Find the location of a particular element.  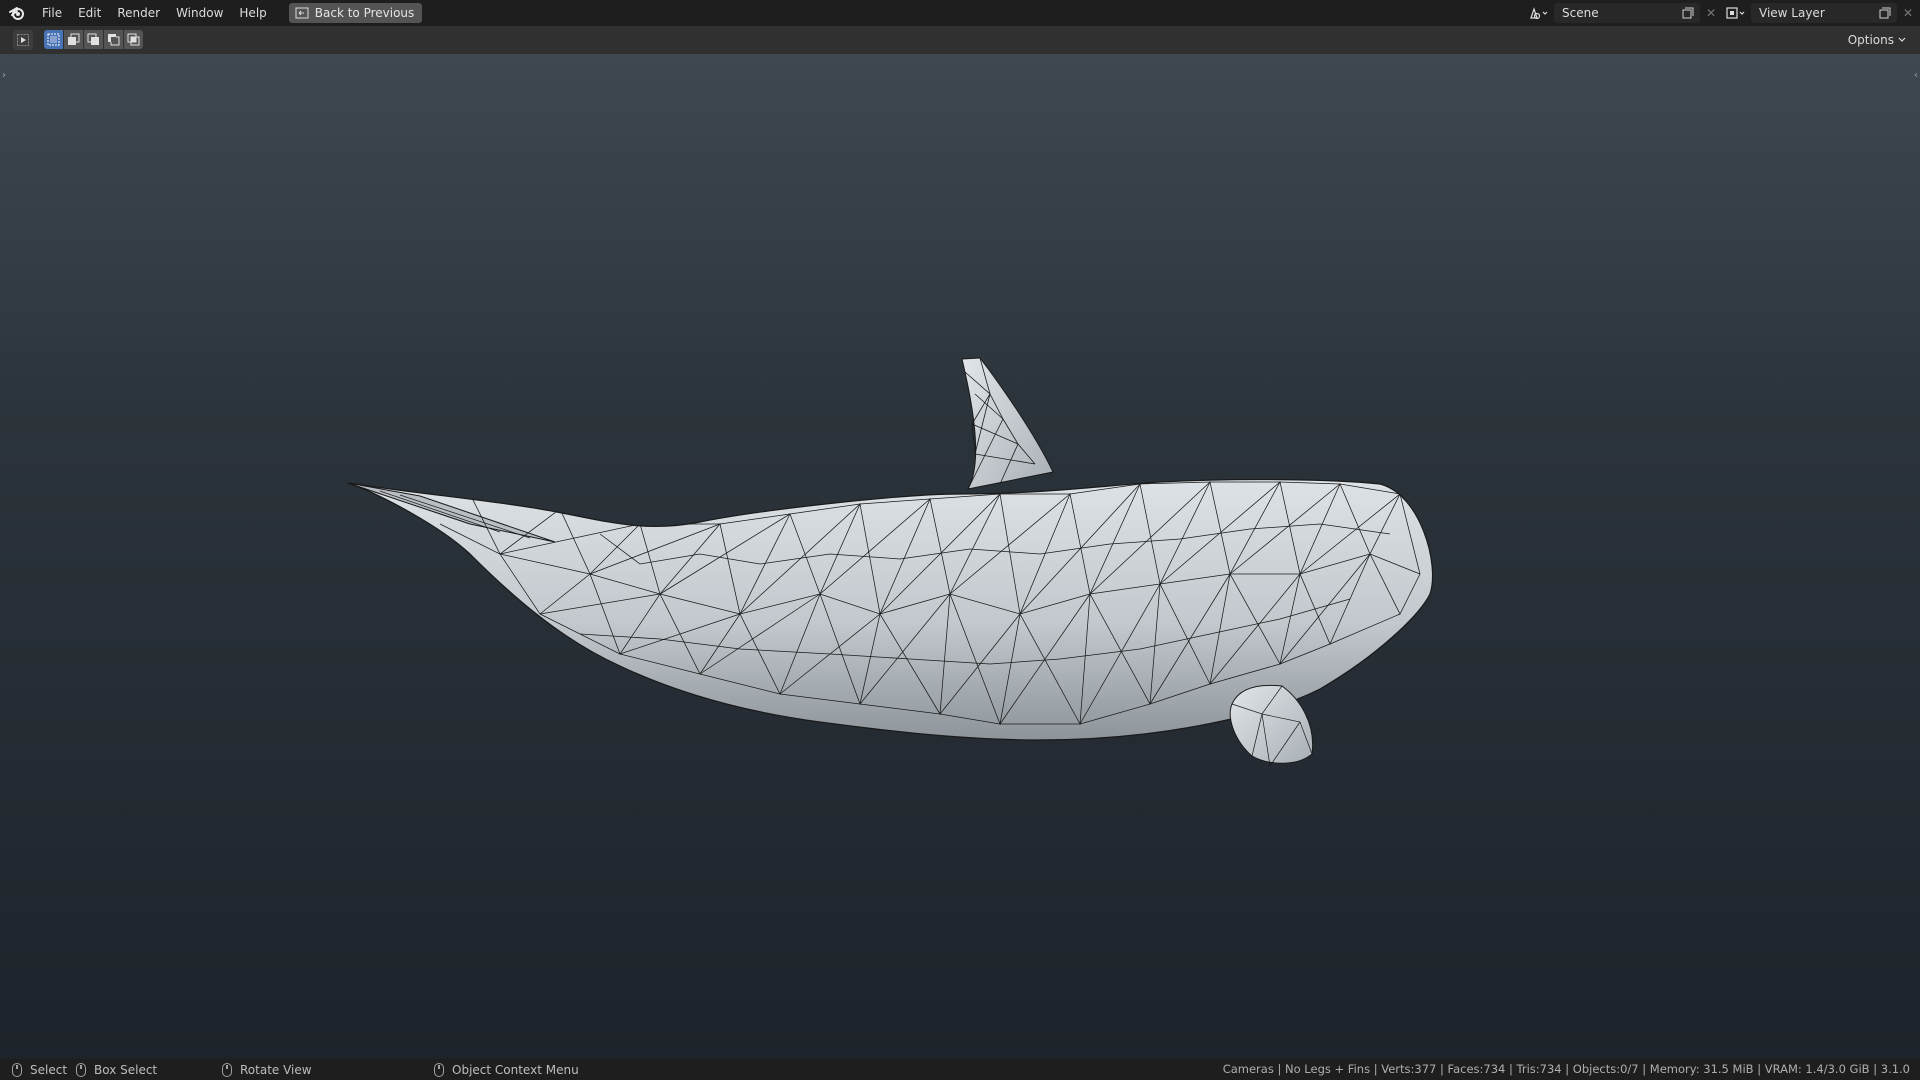

options-dropdown: Options is located at coordinates (1876, 40).